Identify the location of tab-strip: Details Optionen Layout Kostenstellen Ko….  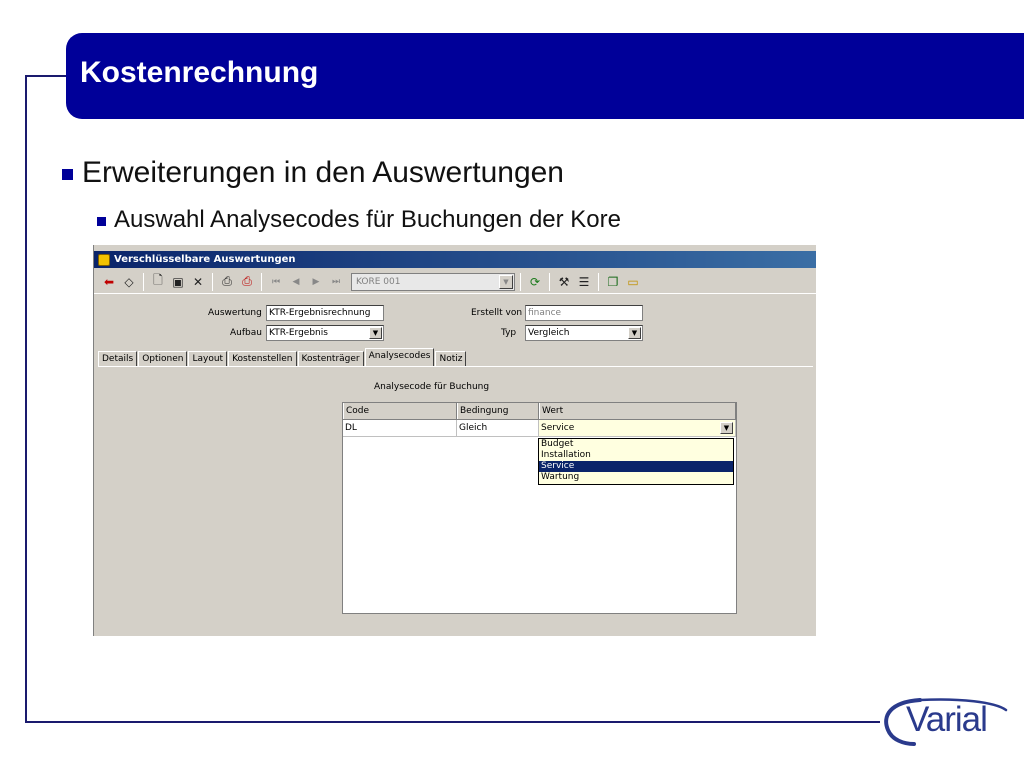
(282, 357).